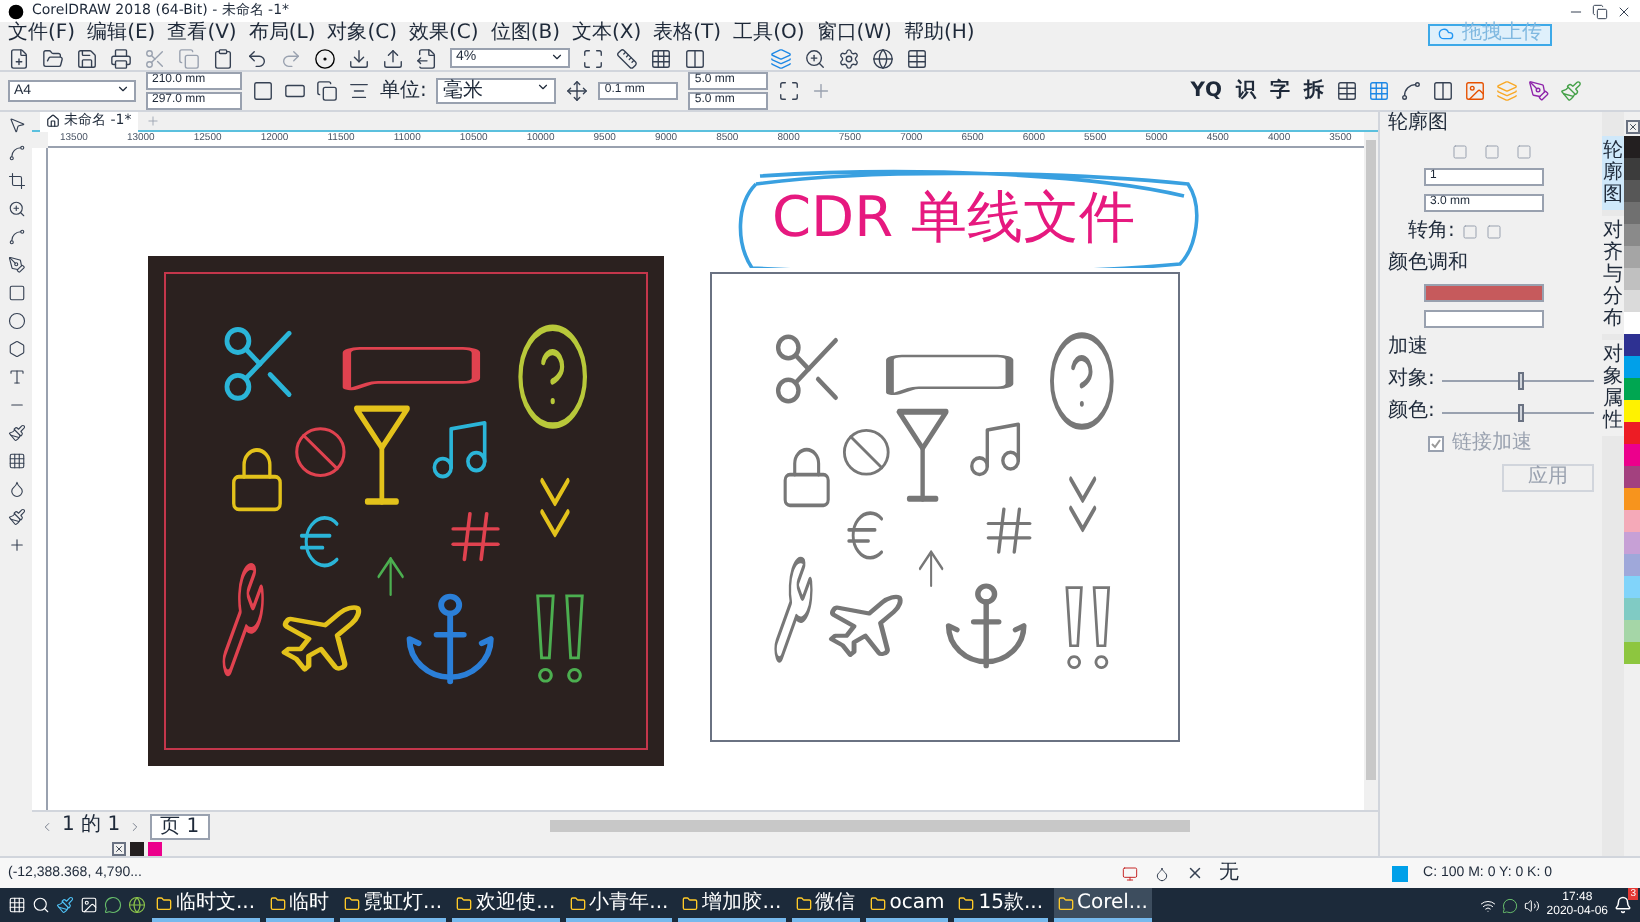  What do you see at coordinates (16, 545) in the screenshot?
I see `add-tool-icon` at bounding box center [16, 545].